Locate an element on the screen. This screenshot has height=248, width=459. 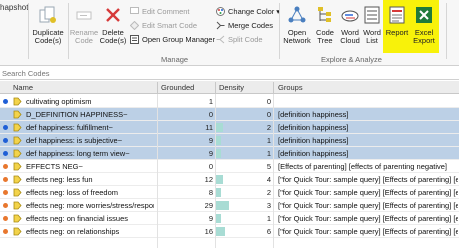
code-tree-icon is located at coordinates (324, 14).